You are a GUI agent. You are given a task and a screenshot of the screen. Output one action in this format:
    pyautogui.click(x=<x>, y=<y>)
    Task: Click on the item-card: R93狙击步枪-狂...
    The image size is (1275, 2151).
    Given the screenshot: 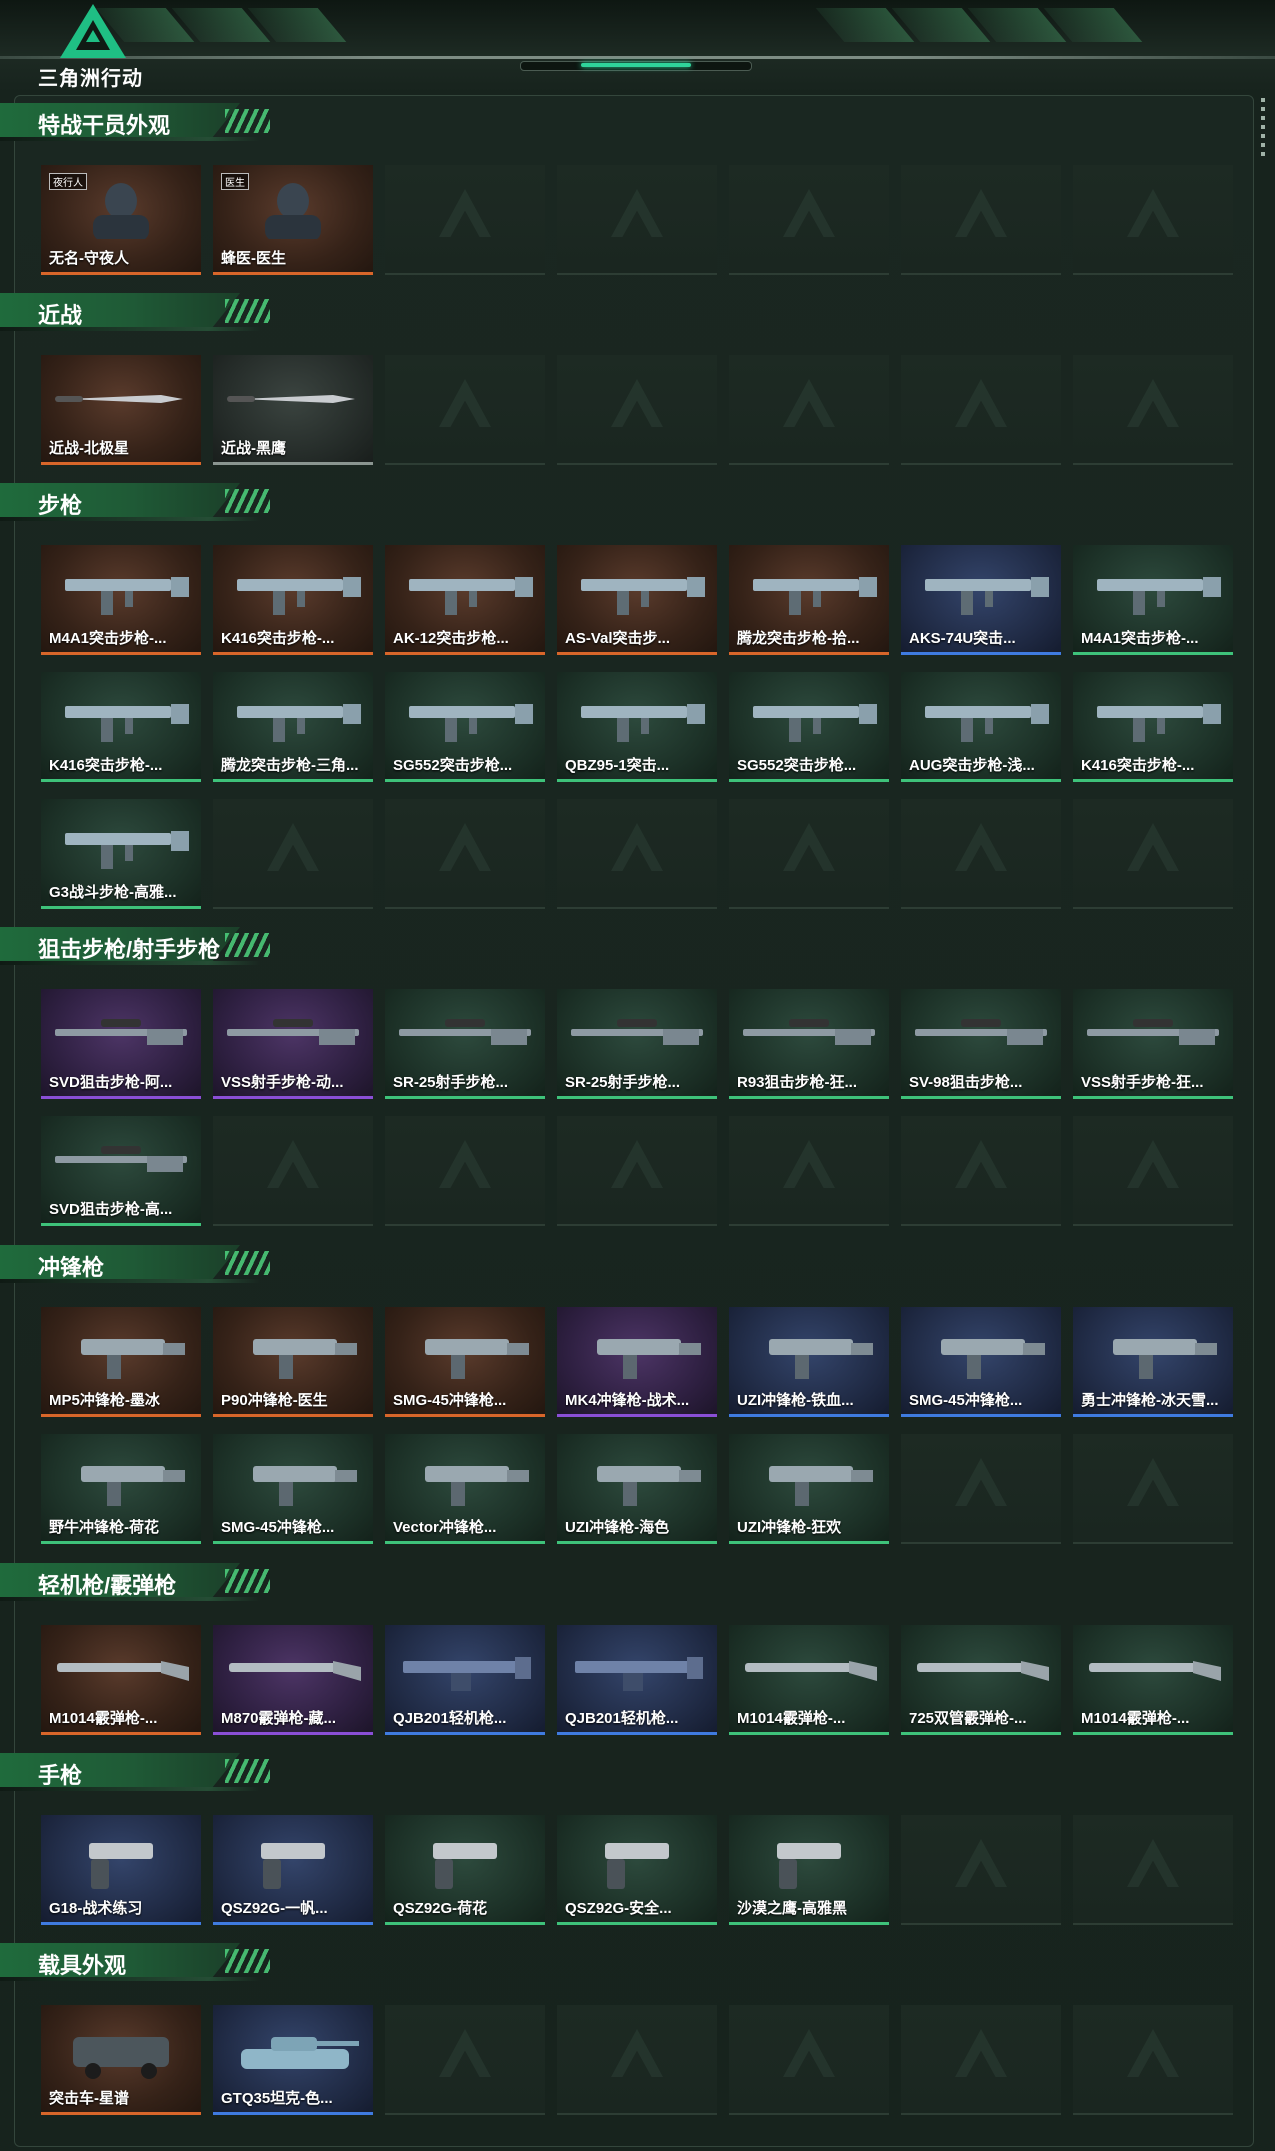 What is the action you would take?
    pyautogui.click(x=809, y=1044)
    